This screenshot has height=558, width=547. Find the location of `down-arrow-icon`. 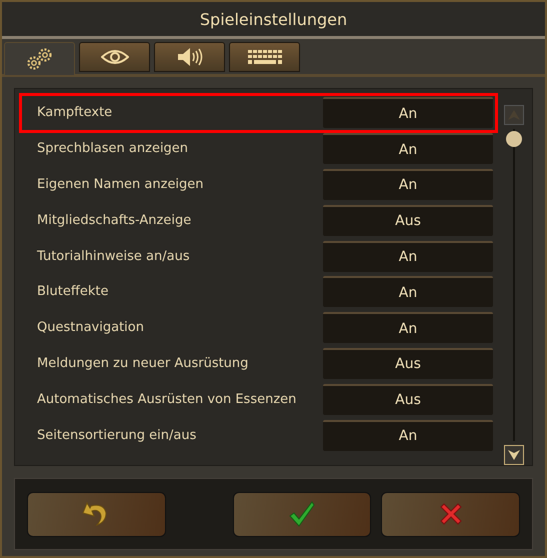

down-arrow-icon is located at coordinates (514, 455).